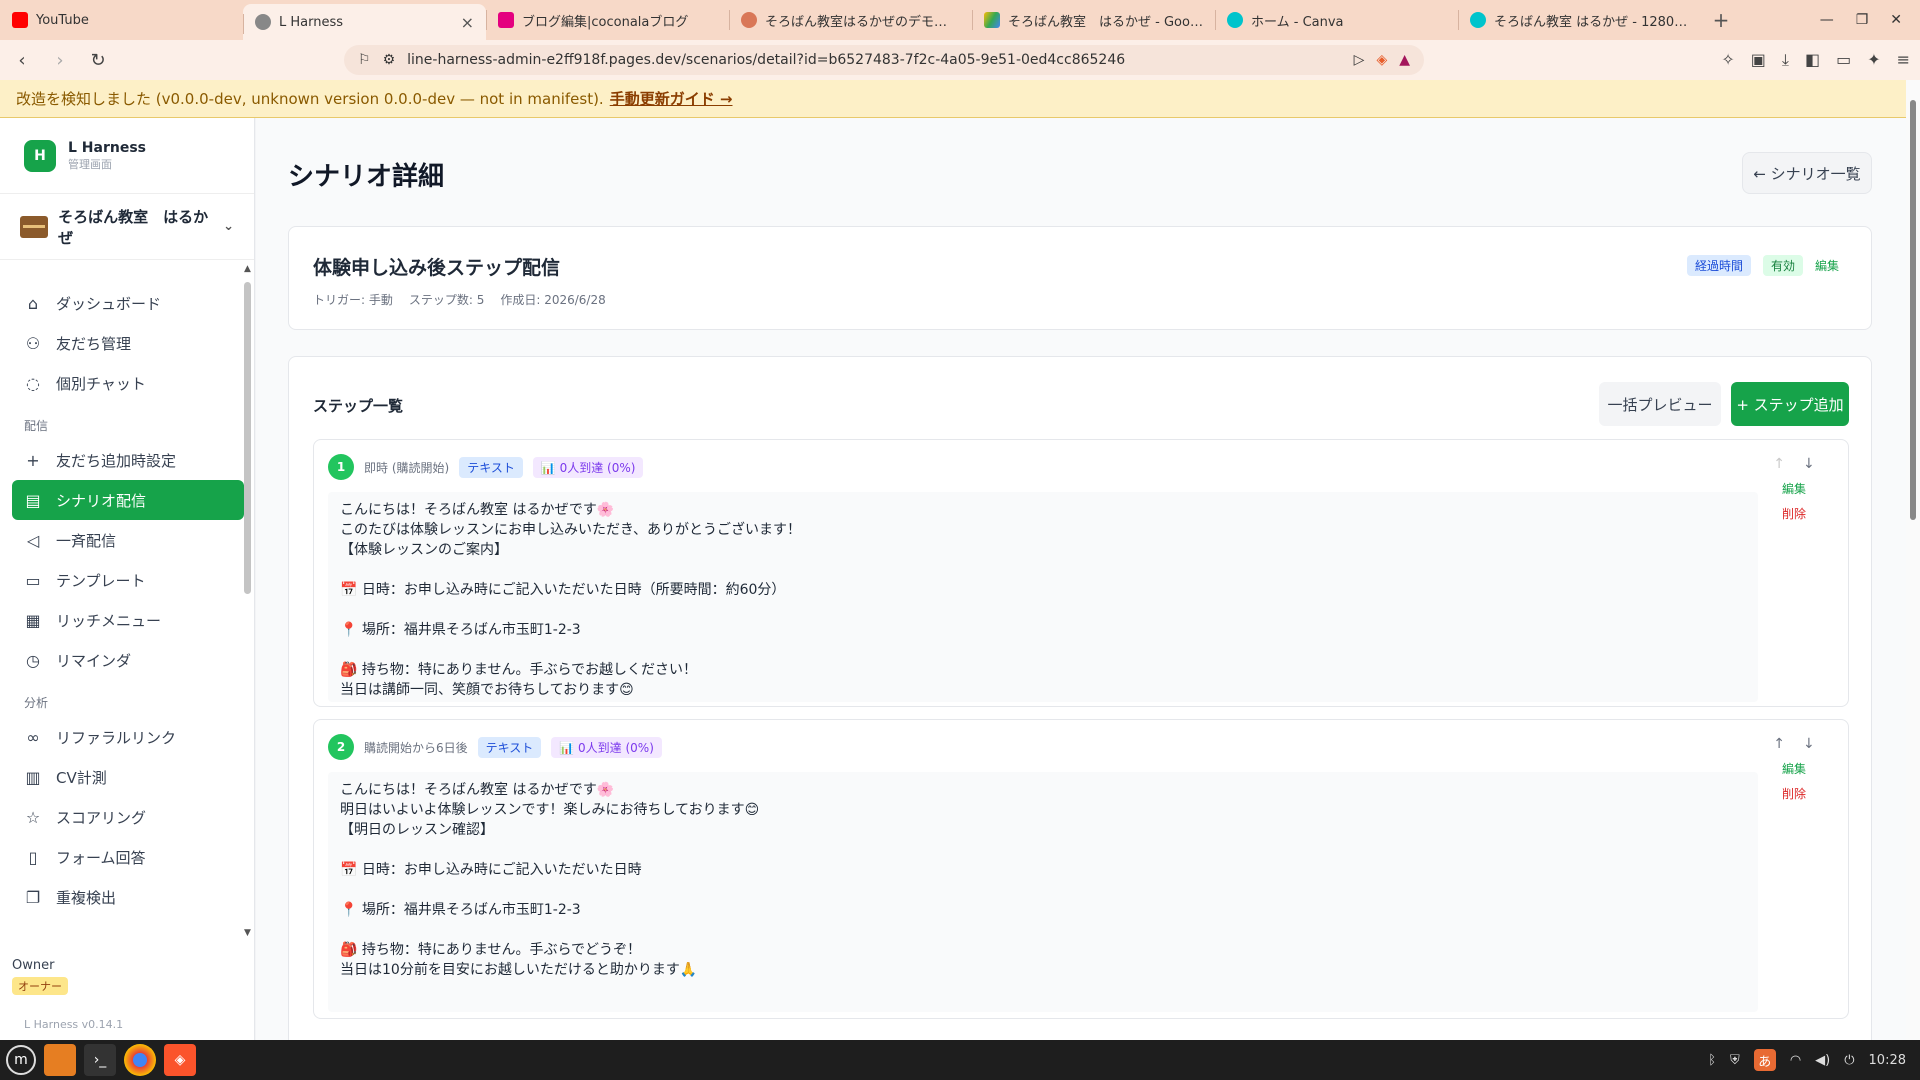  I want to click on tab-search-icon: ▣, so click(1758, 60).